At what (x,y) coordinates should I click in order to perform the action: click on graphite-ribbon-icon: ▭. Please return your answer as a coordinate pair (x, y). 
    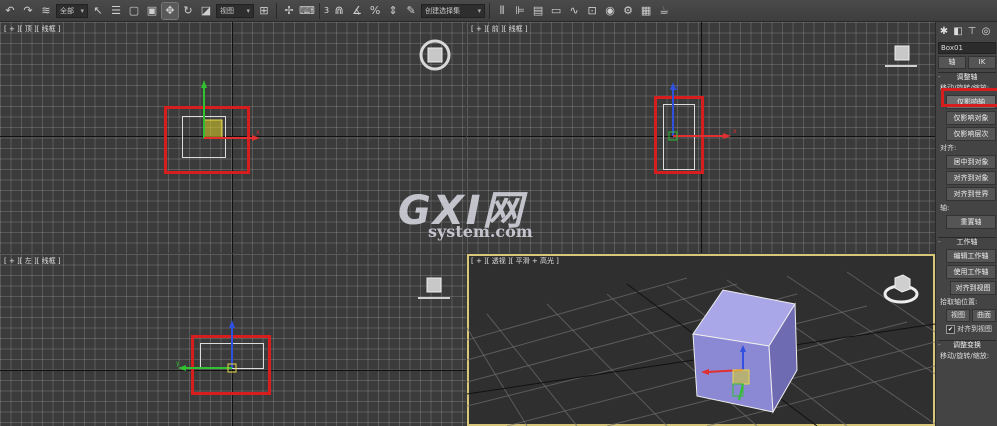
    Looking at the image, I should click on (556, 11).